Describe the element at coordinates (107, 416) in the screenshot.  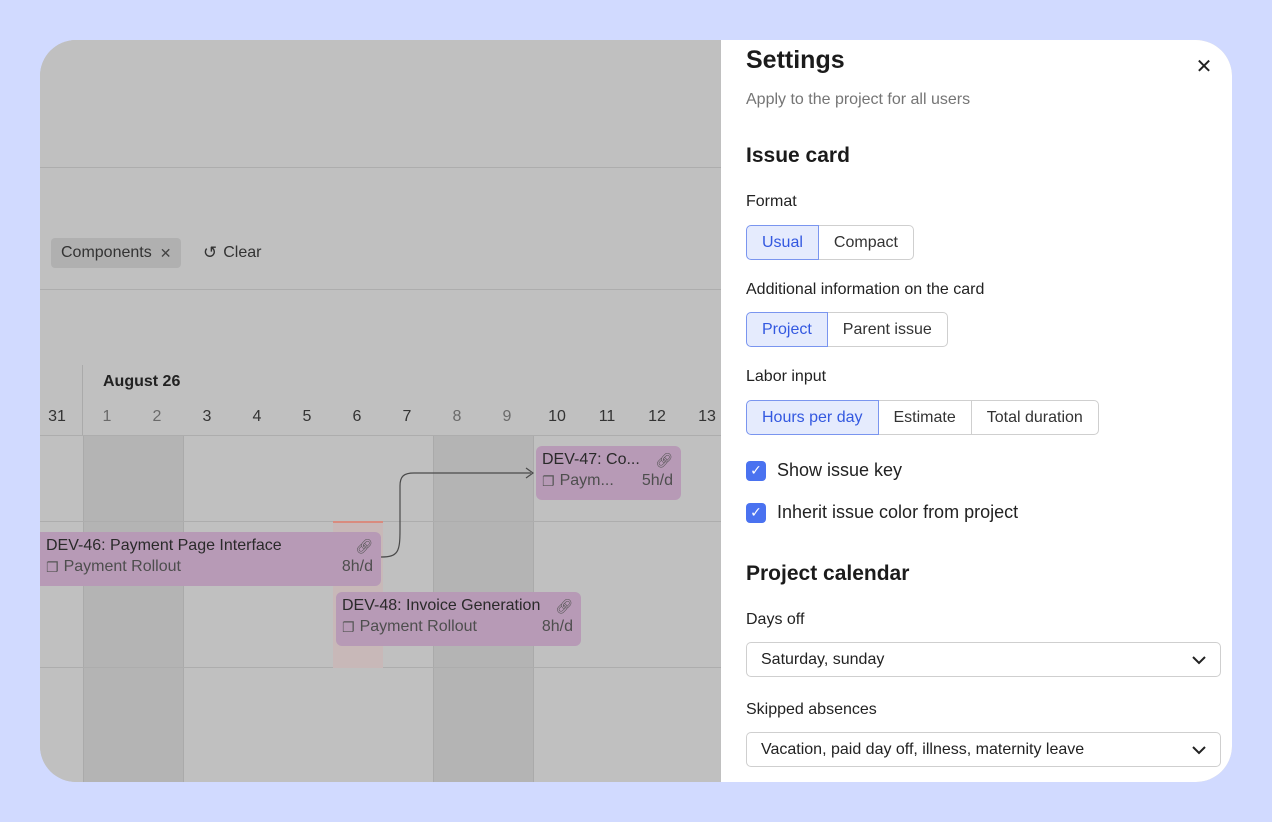
I see `day-label: 1` at that location.